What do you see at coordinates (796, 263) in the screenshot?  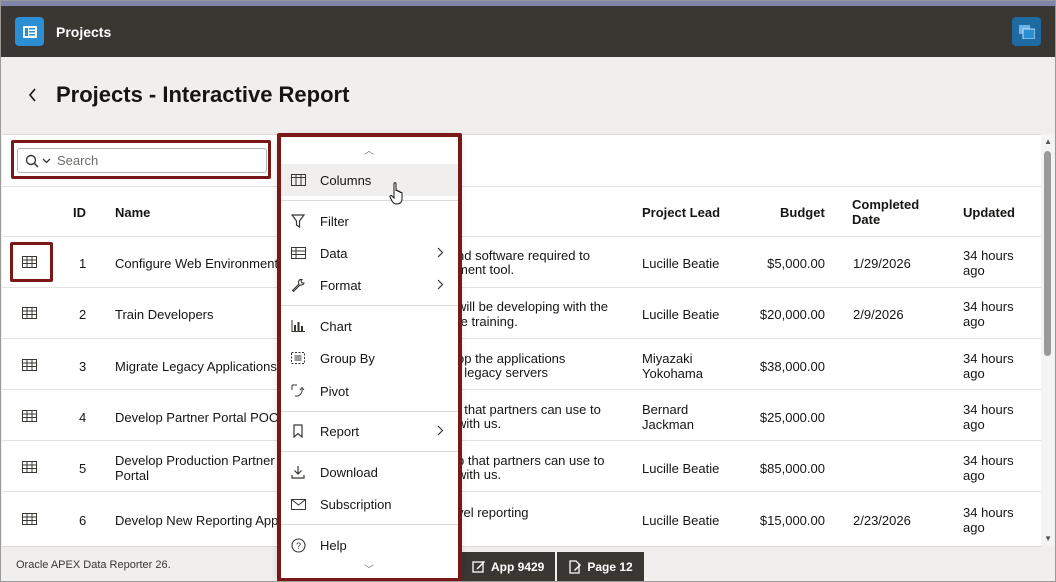 I see `cell-budget: $5,000.00` at bounding box center [796, 263].